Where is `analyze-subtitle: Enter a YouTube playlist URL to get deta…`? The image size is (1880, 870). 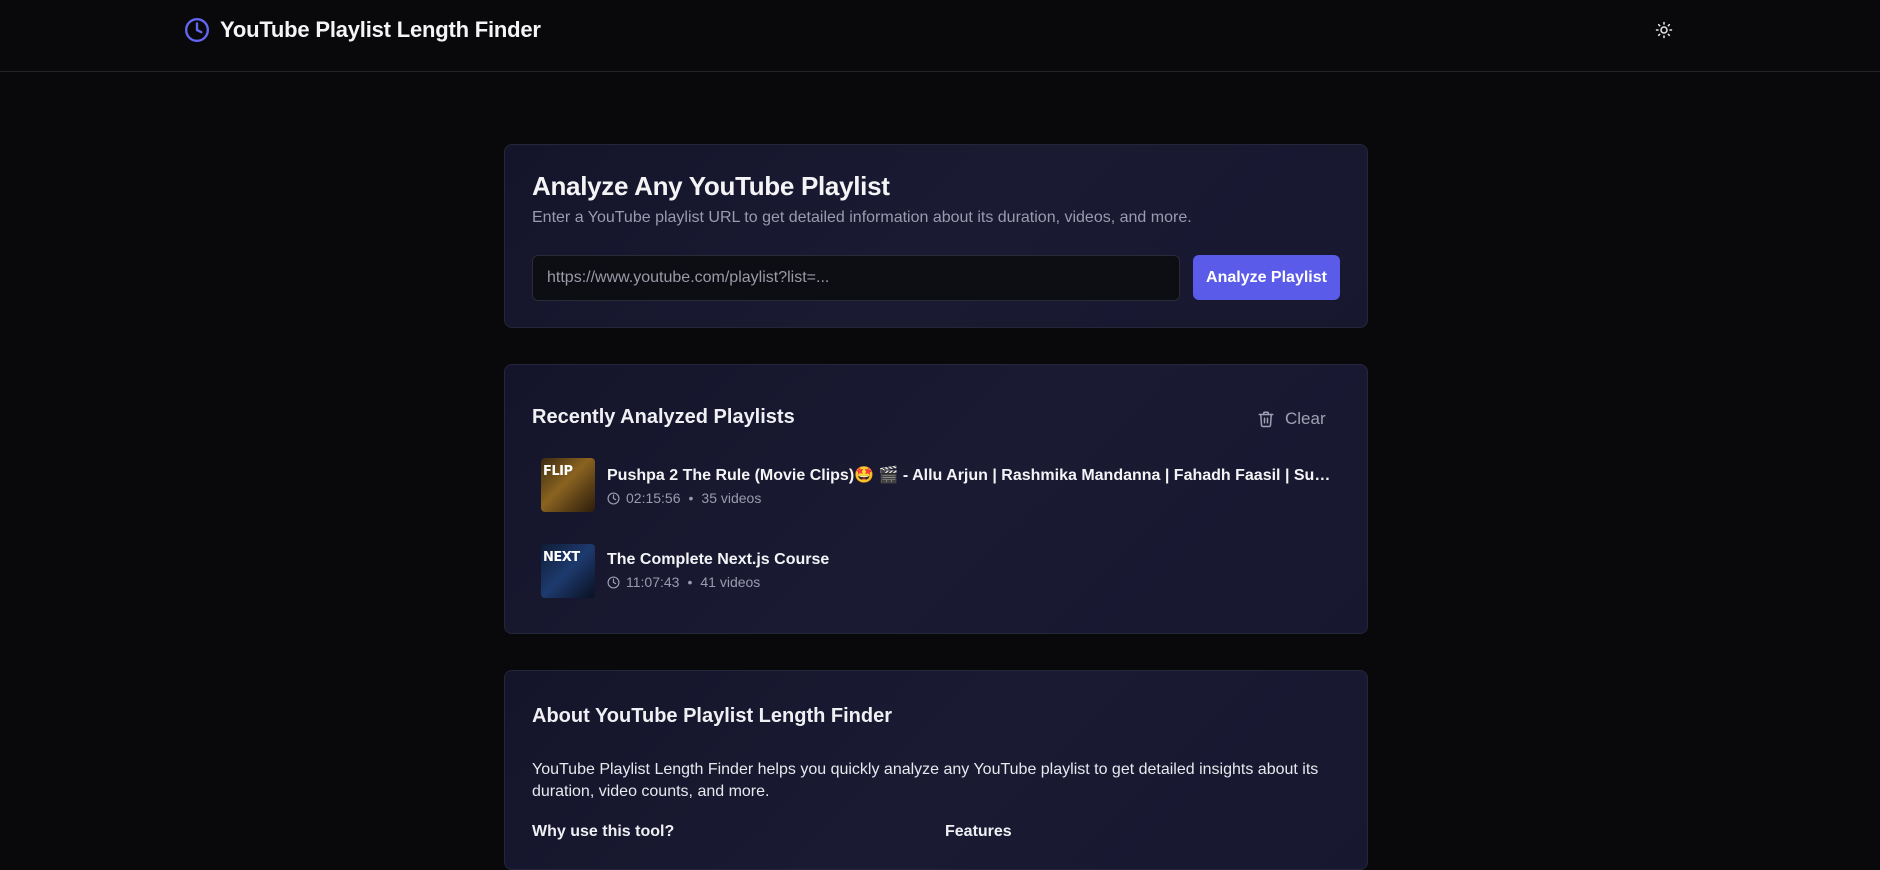 analyze-subtitle: Enter a YouTube playlist URL to get deta… is located at coordinates (862, 217).